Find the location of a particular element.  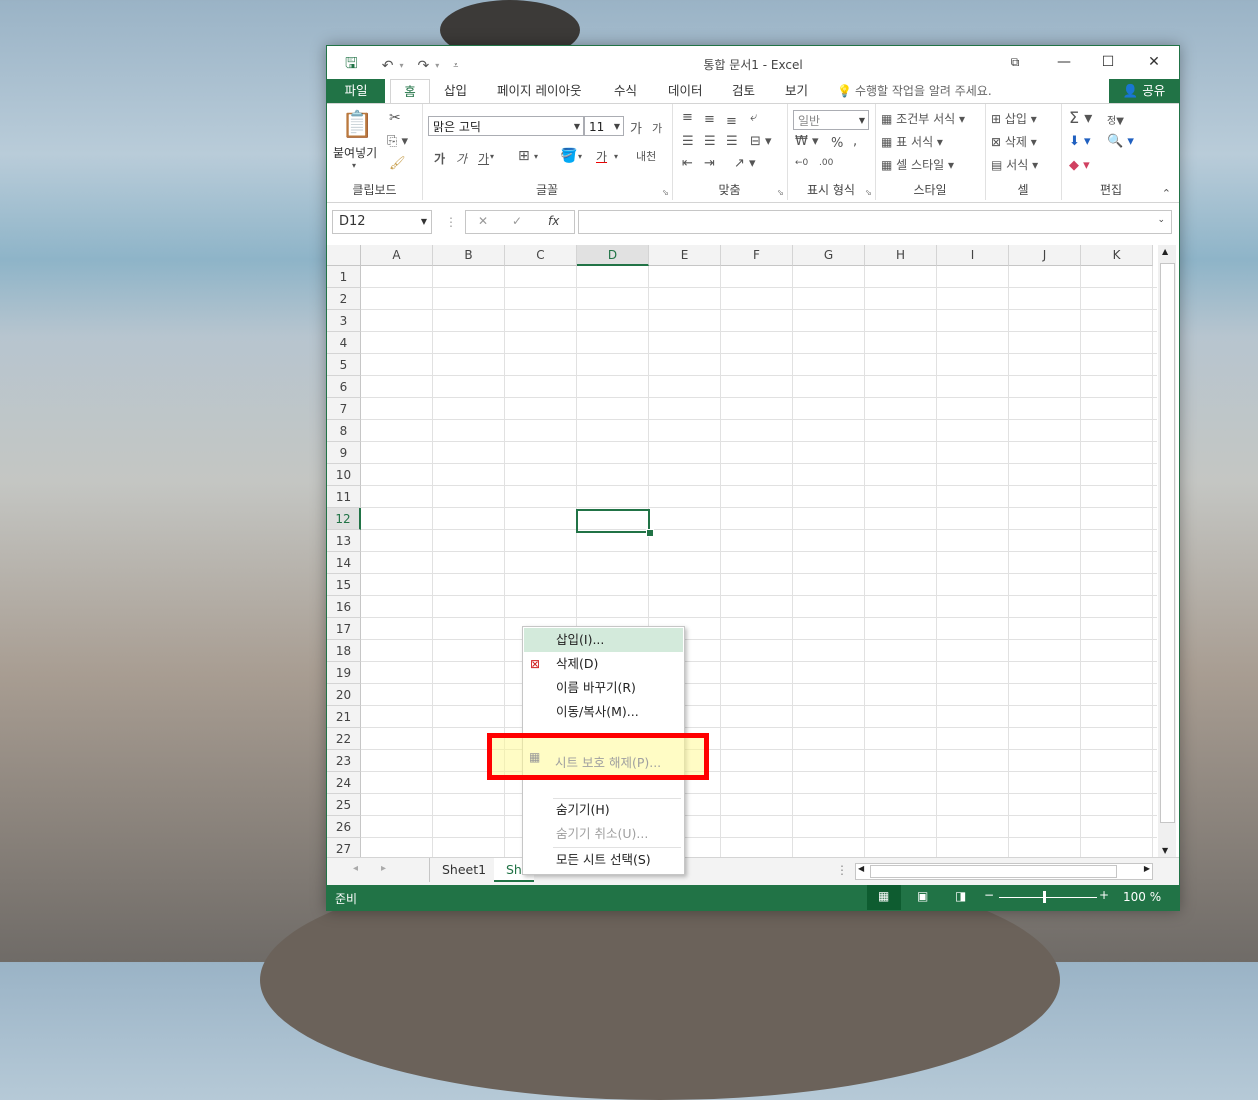

share-button: 👤 공유 is located at coordinates (1144, 91).